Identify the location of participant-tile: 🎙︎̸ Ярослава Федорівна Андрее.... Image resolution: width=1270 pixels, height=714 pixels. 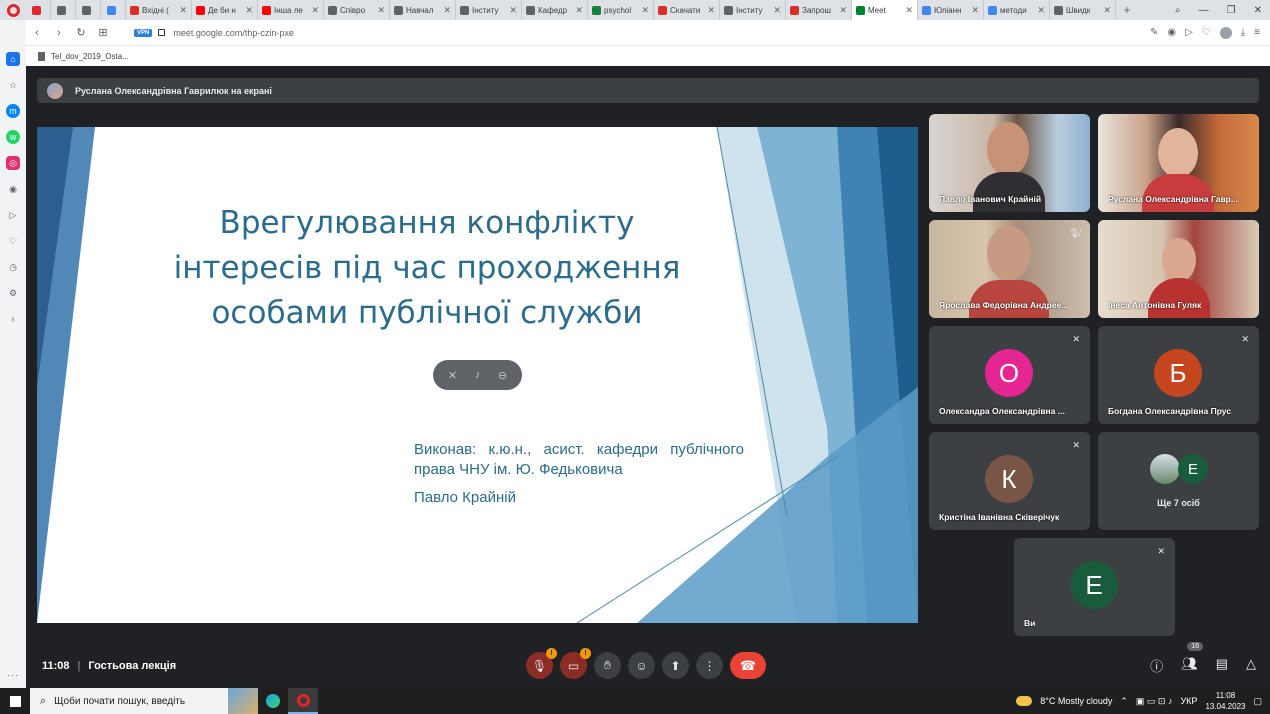
(1009, 269).